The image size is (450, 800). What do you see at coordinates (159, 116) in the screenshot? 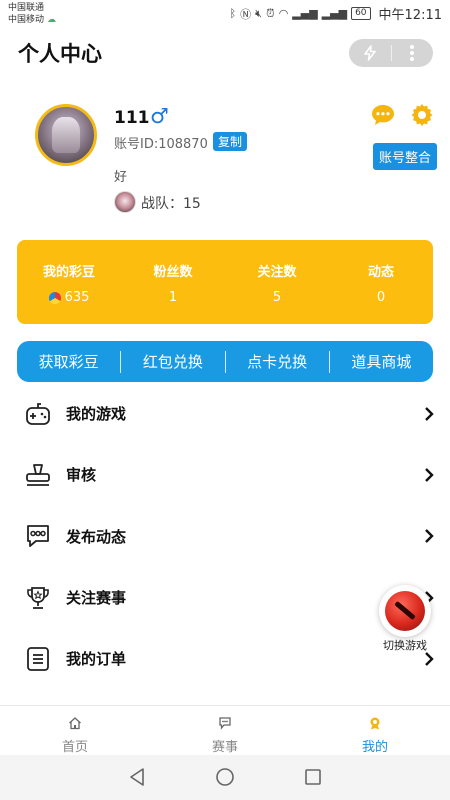
I see `male-icon: ♂` at bounding box center [159, 116].